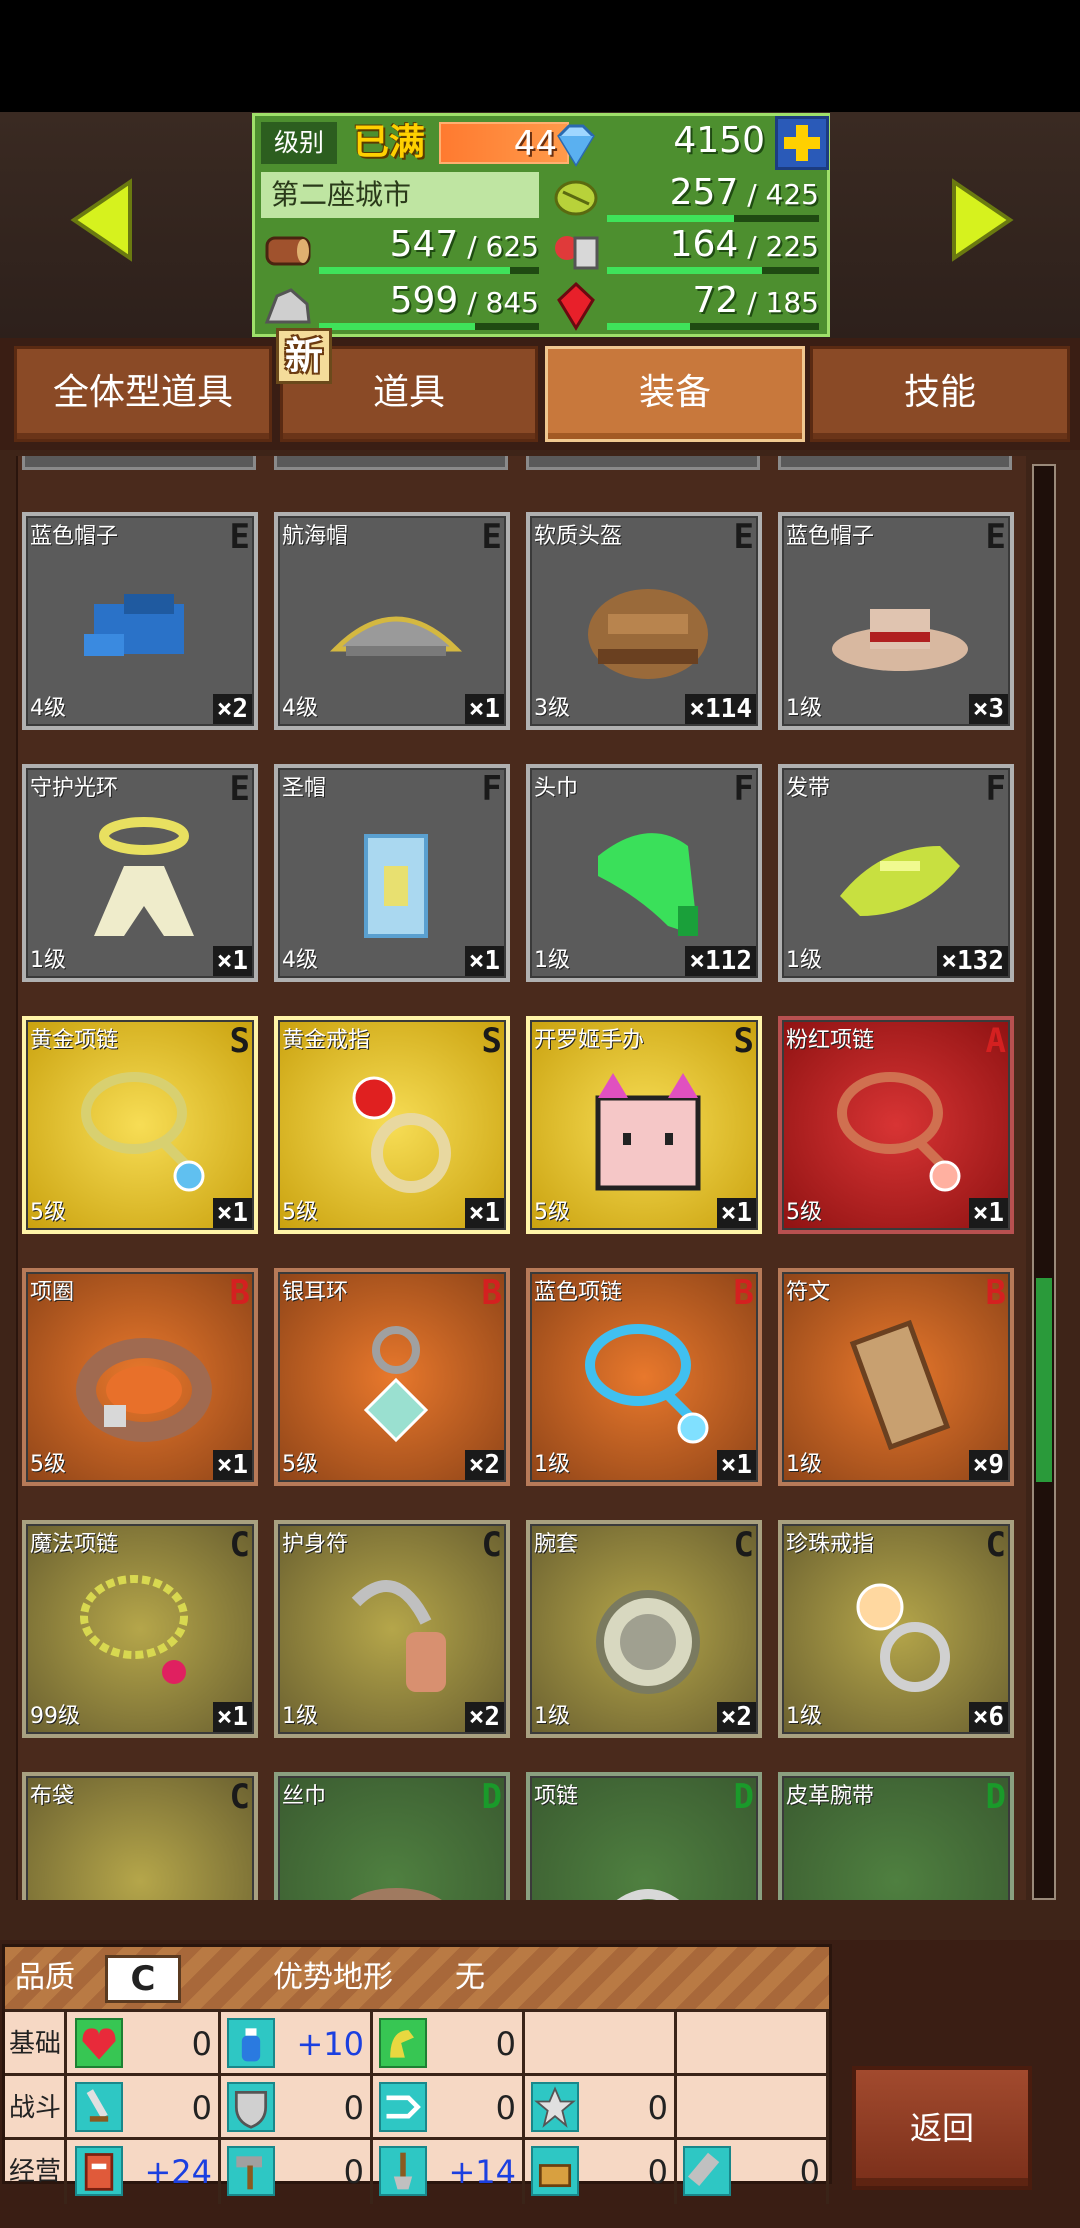 This screenshot has width=1080, height=2228. I want to click on quality-value: C, so click(143, 1979).